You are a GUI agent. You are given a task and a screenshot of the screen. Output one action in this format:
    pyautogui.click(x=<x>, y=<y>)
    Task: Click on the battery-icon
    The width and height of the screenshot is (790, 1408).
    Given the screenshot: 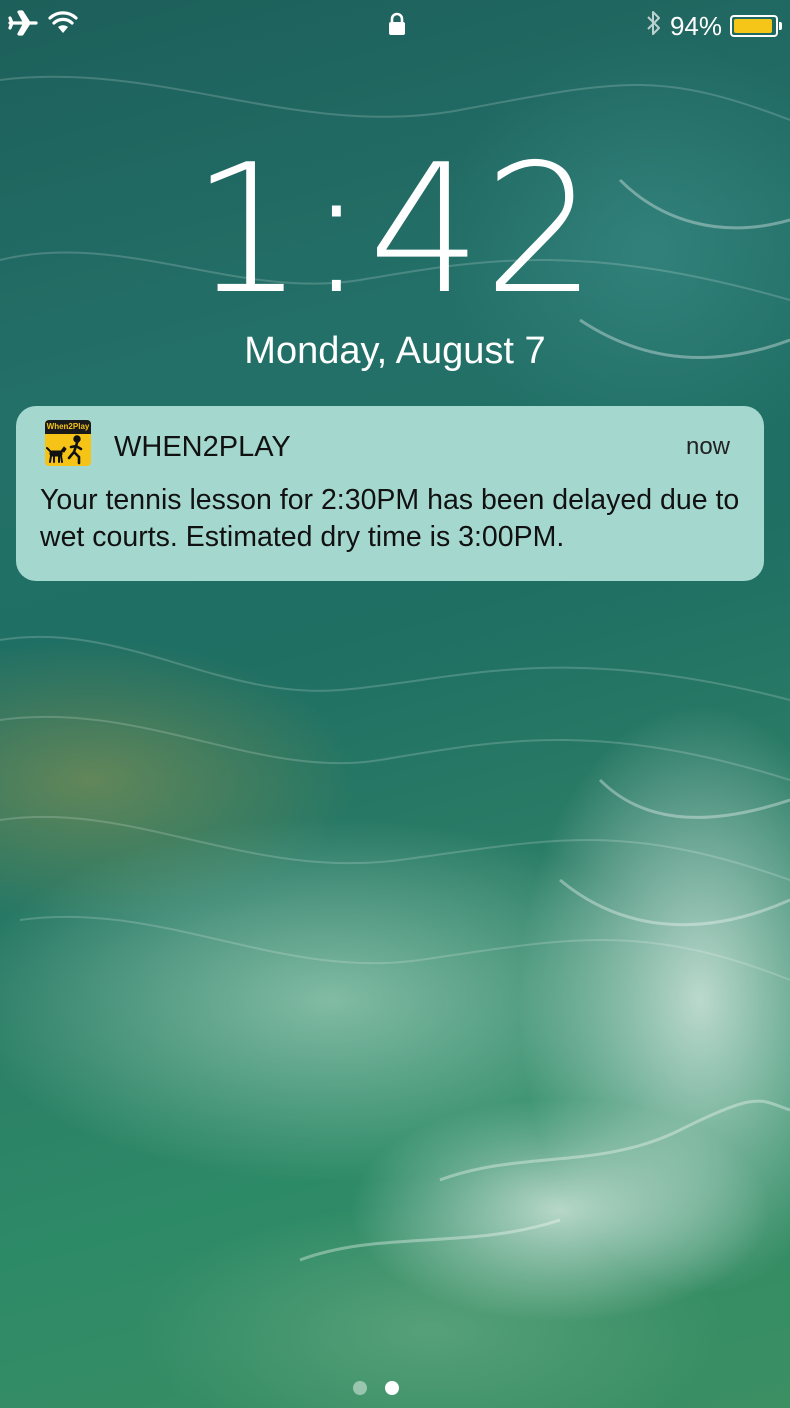 What is the action you would take?
    pyautogui.click(x=756, y=25)
    